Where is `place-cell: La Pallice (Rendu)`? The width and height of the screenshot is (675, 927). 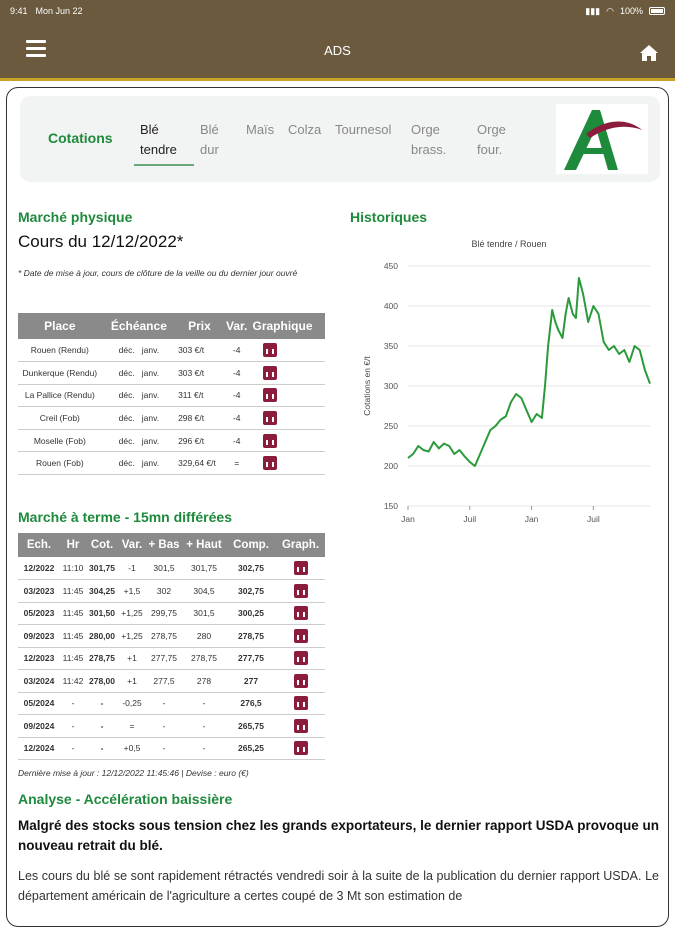 place-cell: La Pallice (Rendu) is located at coordinates (60, 396).